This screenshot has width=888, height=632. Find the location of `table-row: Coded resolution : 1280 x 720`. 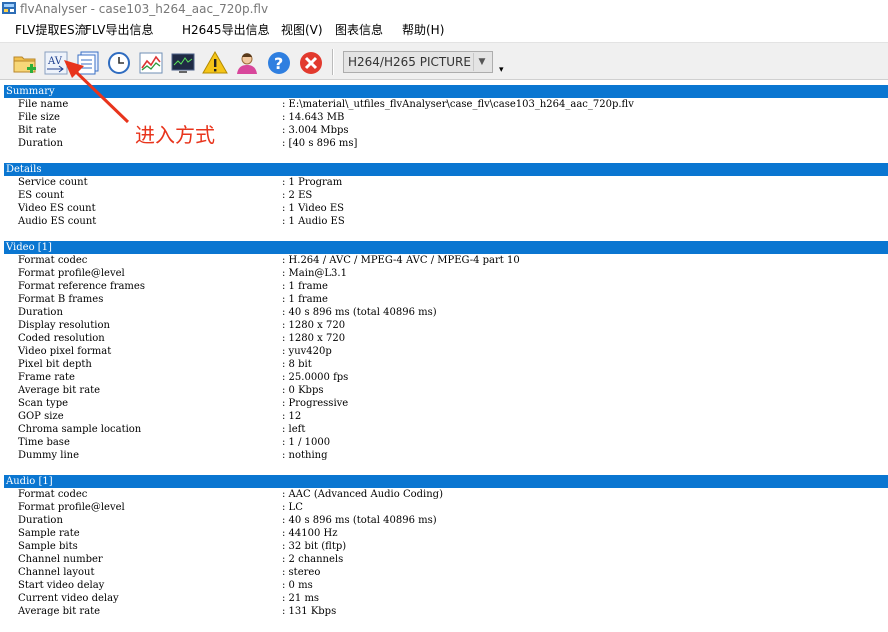

table-row: Coded resolution : 1280 x 720 is located at coordinates (444, 338).